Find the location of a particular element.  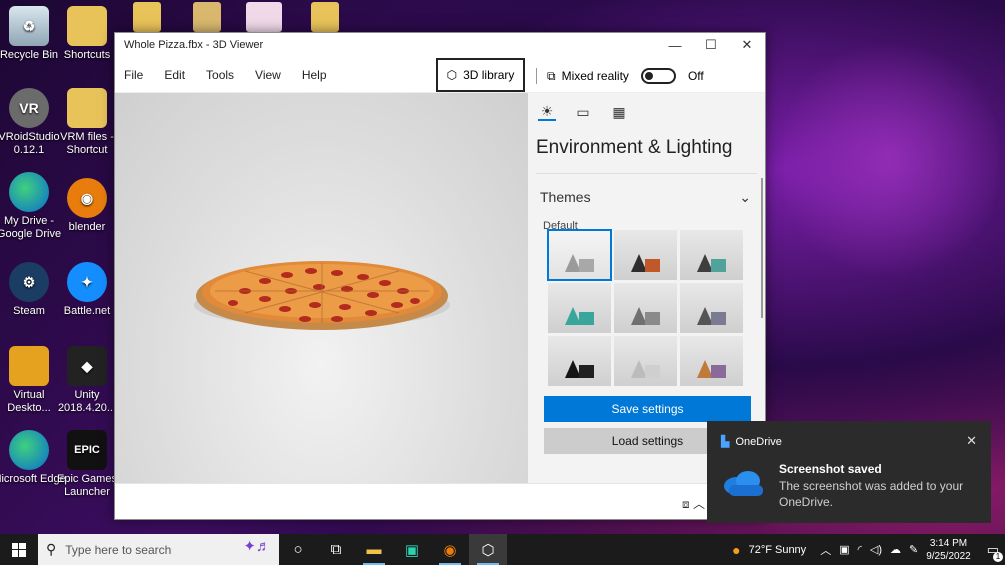

mixed-reality-state: Off is located at coordinates (695, 76).